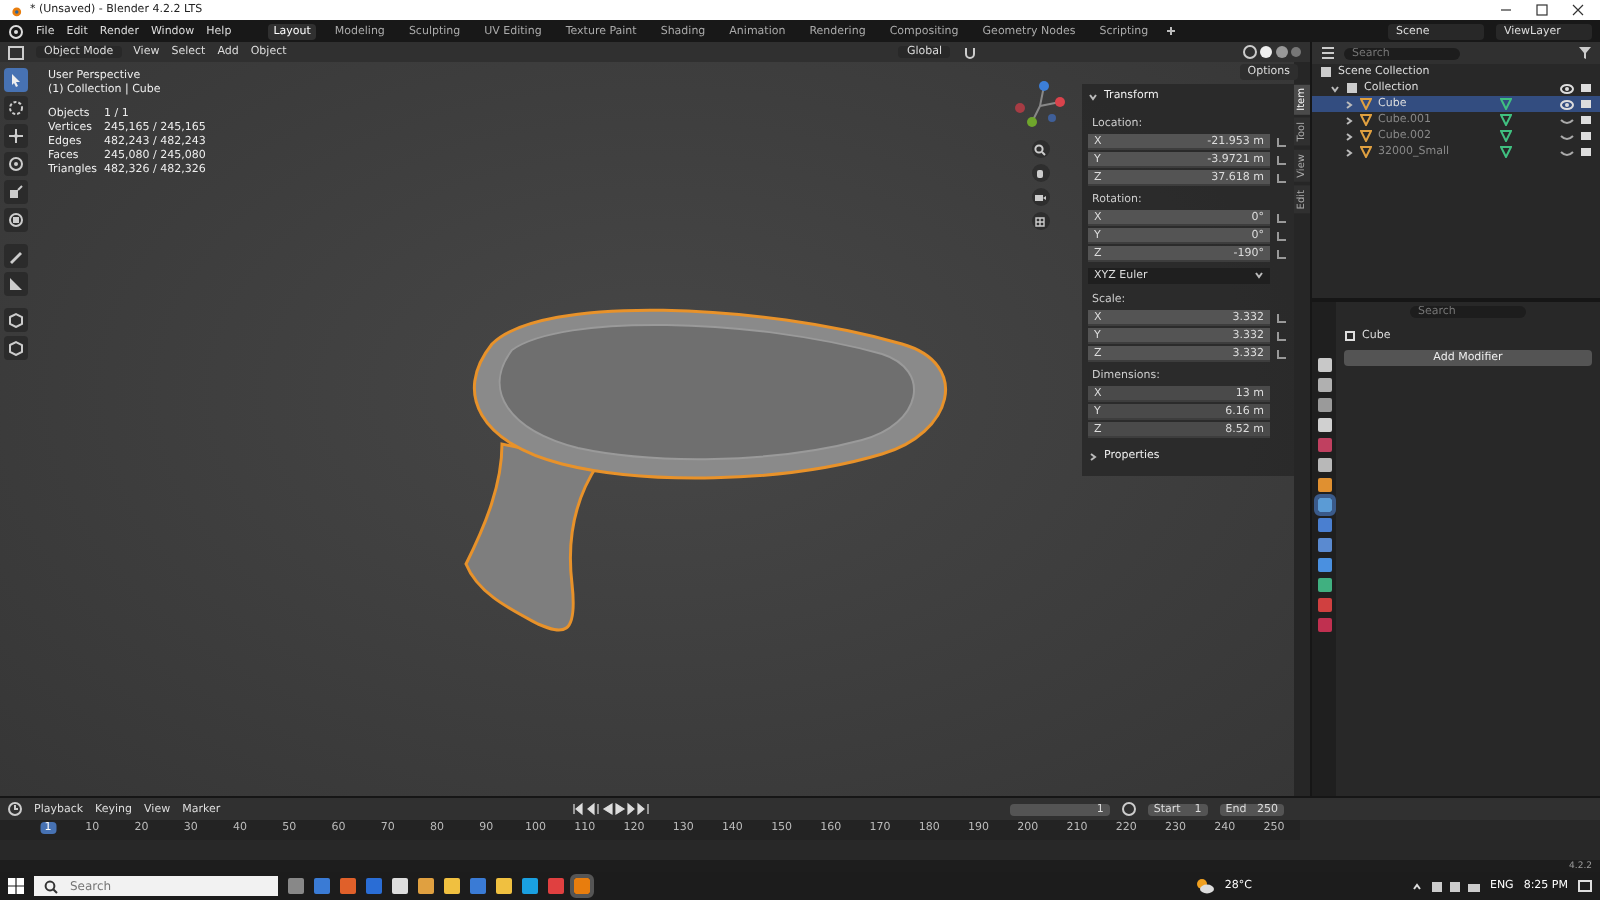  What do you see at coordinates (1585, 886) in the screenshot?
I see `notification-icon` at bounding box center [1585, 886].